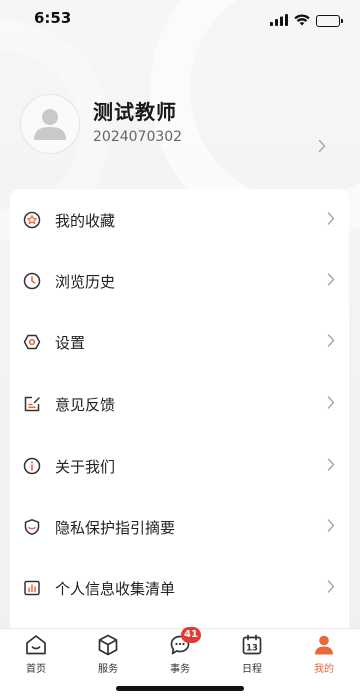  I want to click on wifi-icon, so click(302, 20).